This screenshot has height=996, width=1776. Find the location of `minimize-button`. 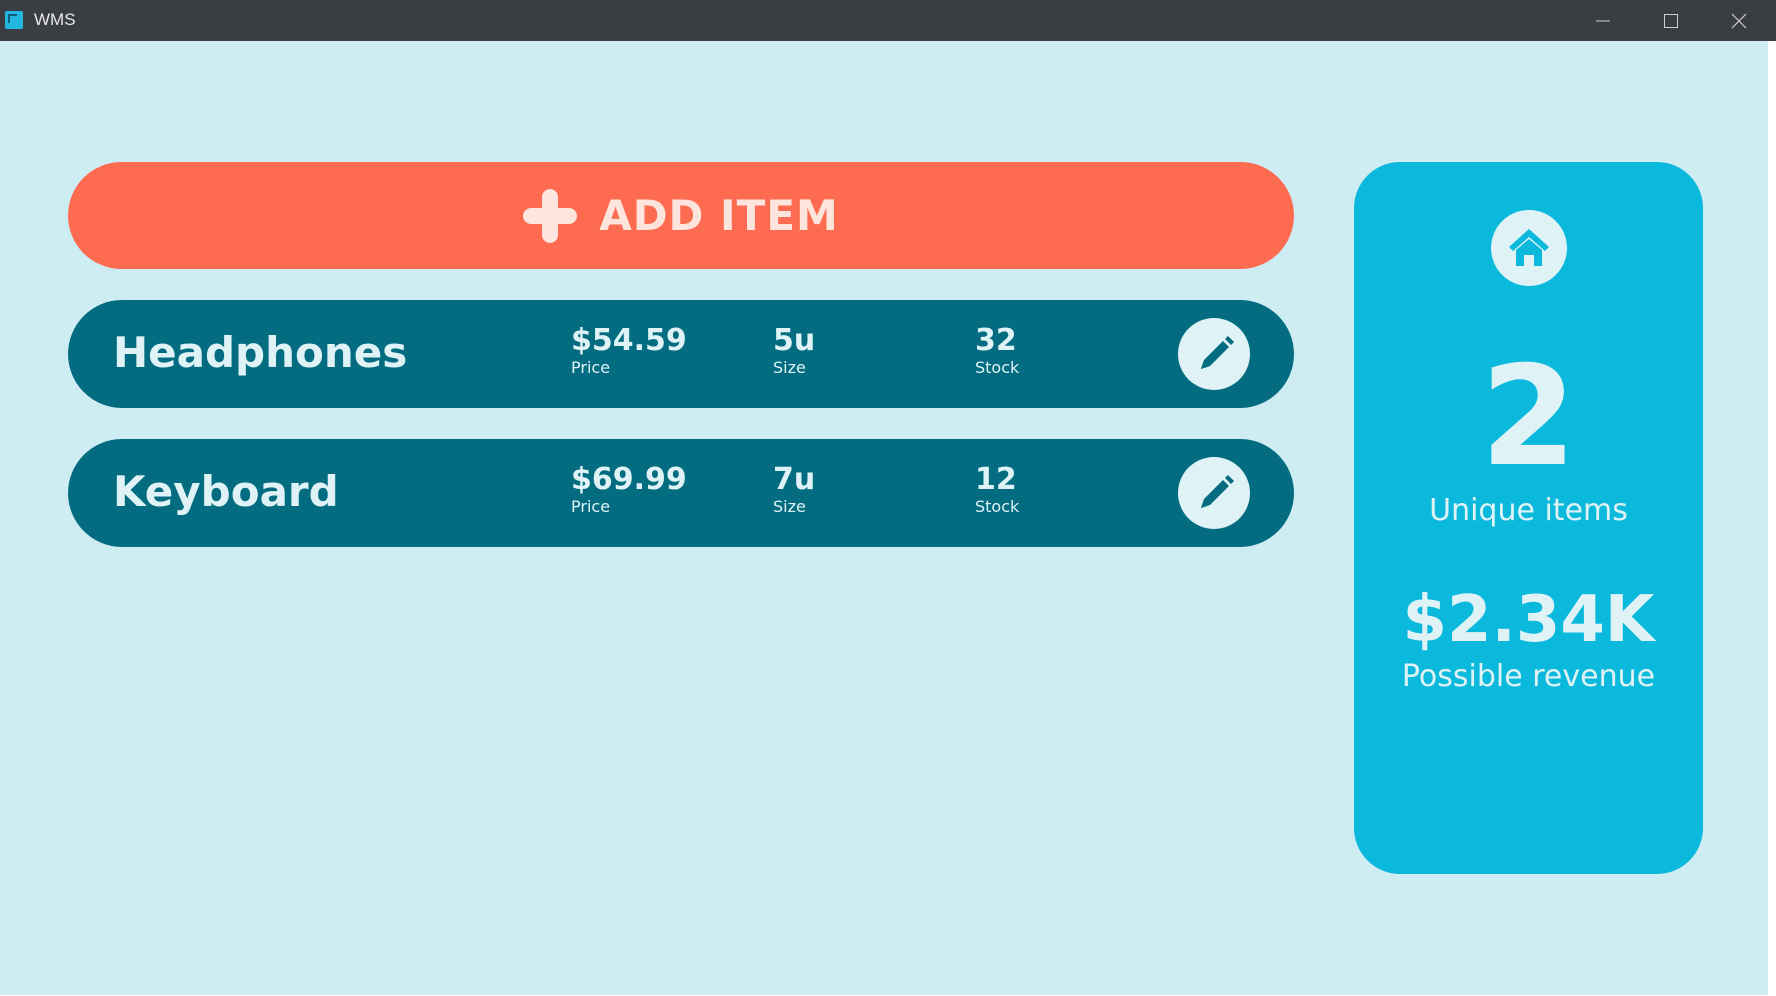

minimize-button is located at coordinates (1603, 20).